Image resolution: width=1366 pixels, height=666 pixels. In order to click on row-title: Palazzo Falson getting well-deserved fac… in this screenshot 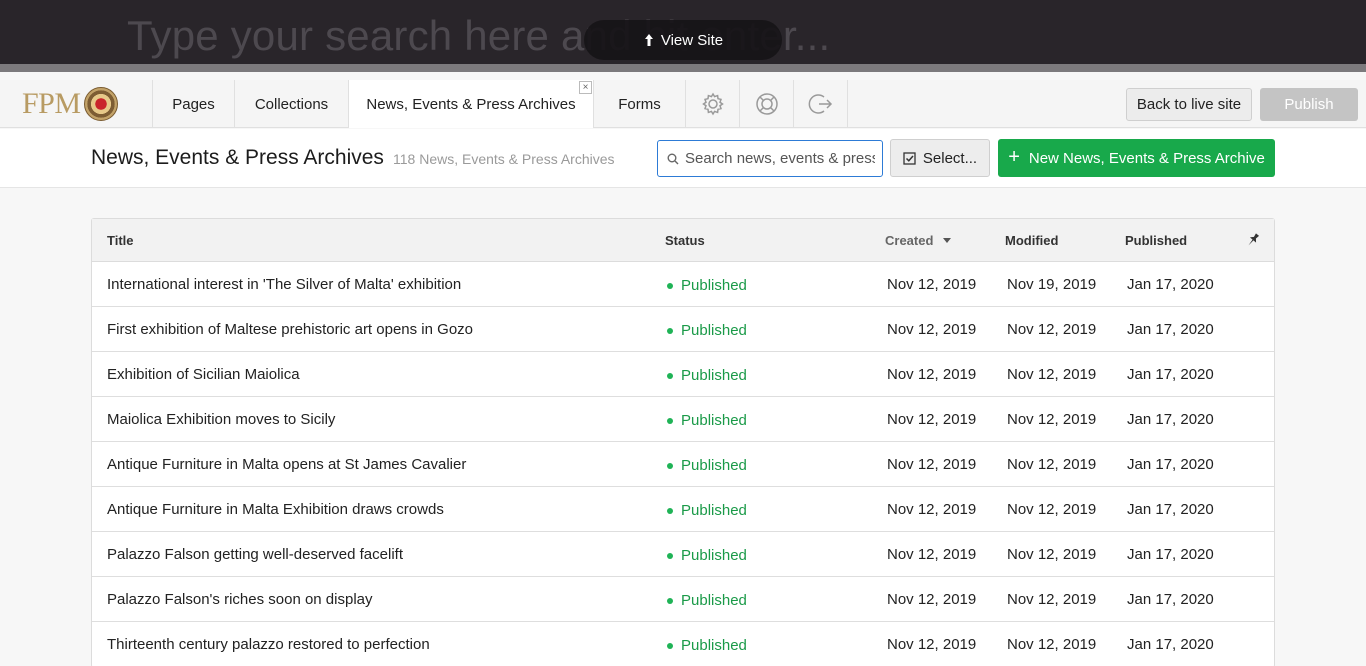, I will do `click(255, 554)`.